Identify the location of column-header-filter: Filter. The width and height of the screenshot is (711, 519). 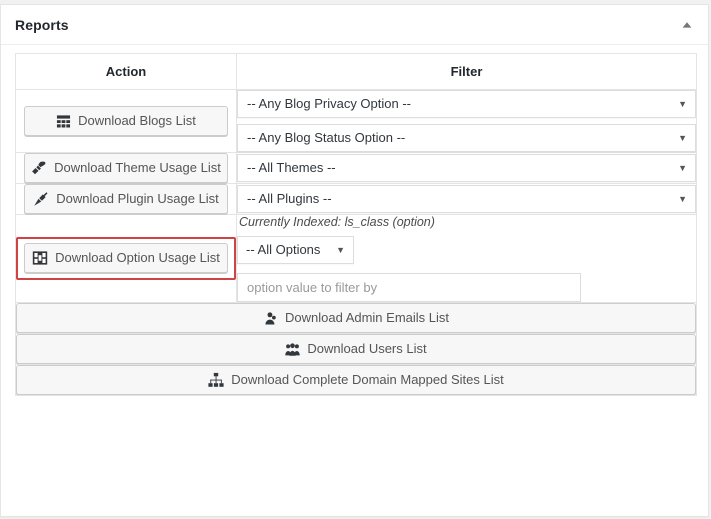
(466, 71).